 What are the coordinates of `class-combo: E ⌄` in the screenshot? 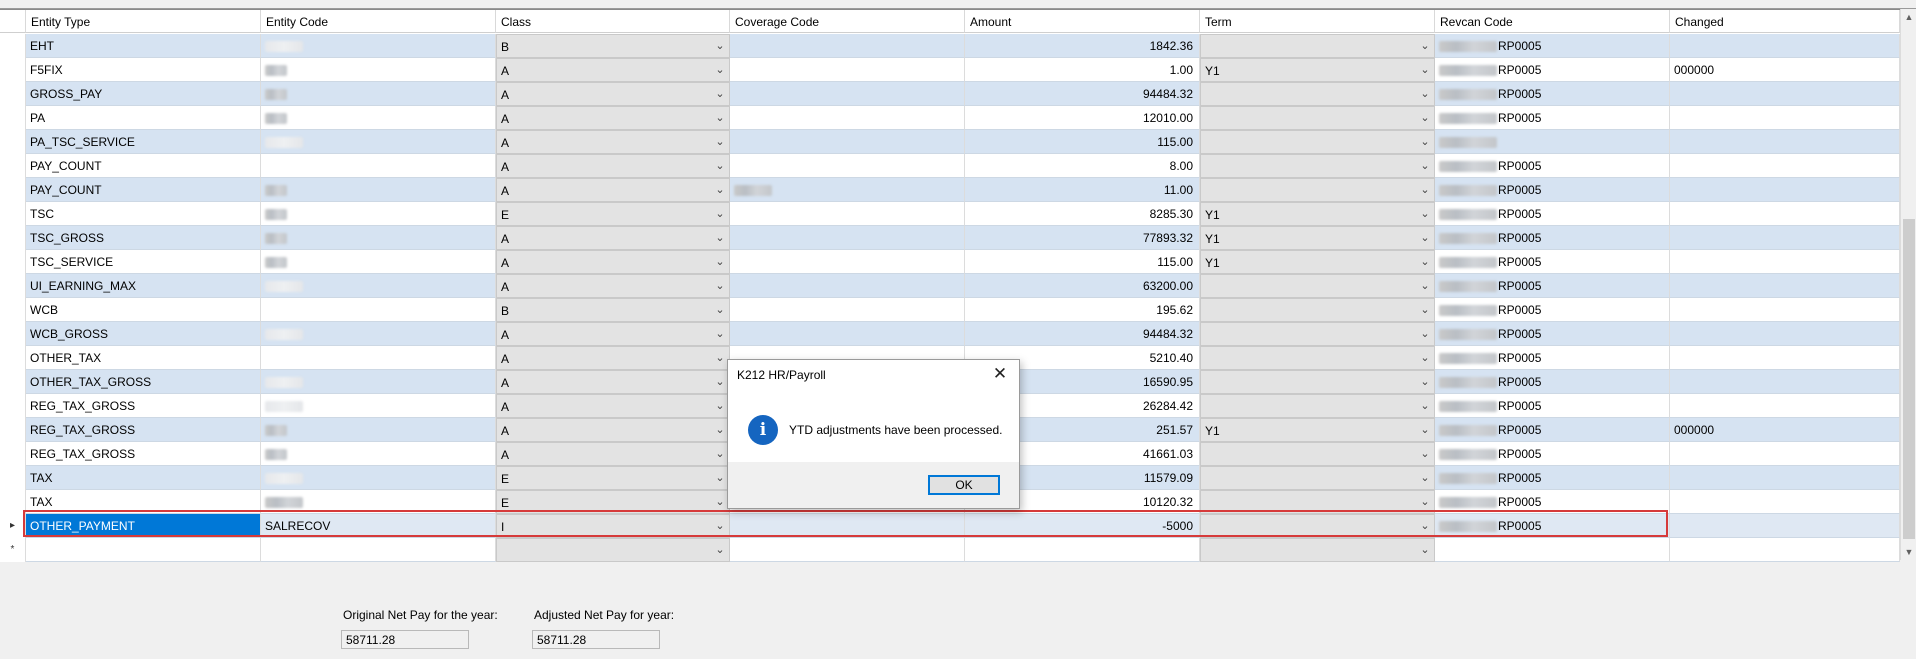 It's located at (613, 478).